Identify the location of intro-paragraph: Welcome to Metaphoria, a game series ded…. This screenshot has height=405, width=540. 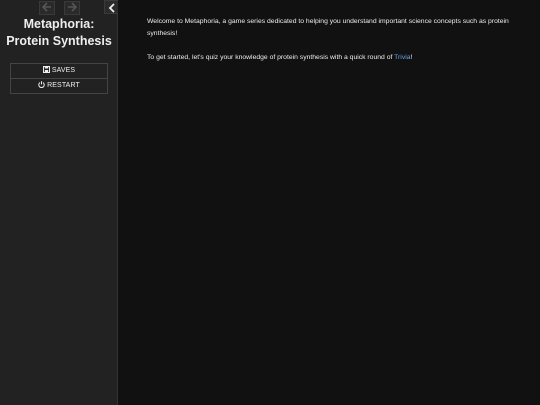
(328, 27).